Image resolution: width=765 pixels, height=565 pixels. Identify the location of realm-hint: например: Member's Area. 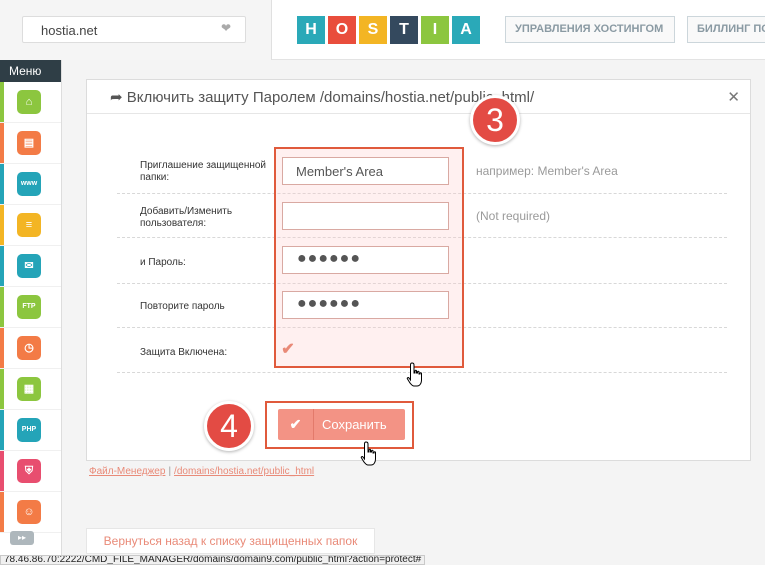
(547, 171).